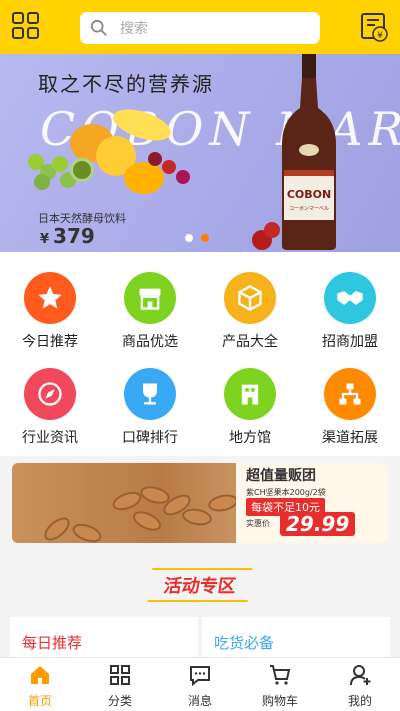 Image resolution: width=400 pixels, height=711 pixels. What do you see at coordinates (150, 298) in the screenshot?
I see `store-icon` at bounding box center [150, 298].